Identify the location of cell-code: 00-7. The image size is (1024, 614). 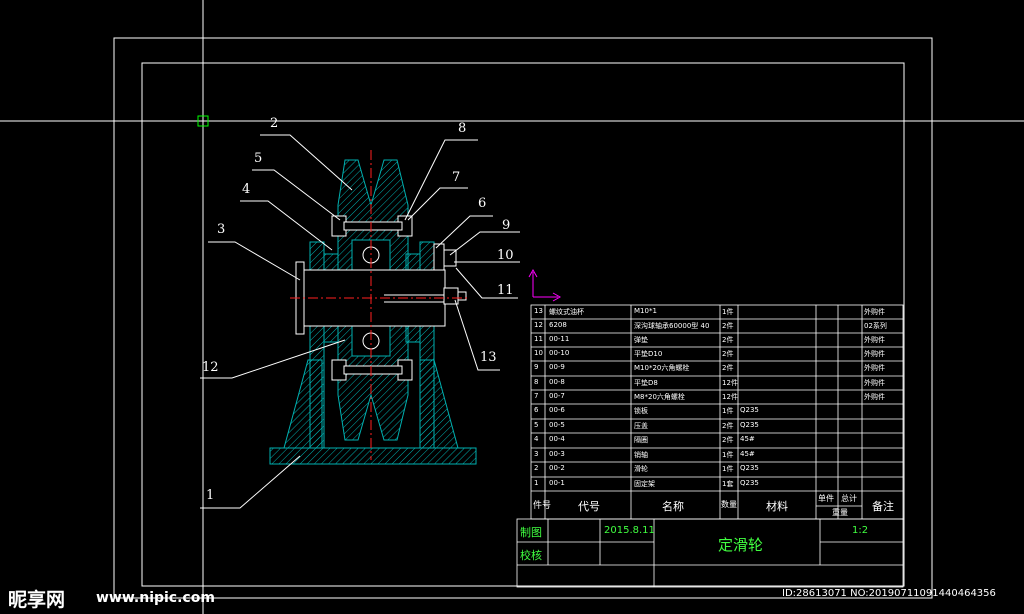
(557, 396).